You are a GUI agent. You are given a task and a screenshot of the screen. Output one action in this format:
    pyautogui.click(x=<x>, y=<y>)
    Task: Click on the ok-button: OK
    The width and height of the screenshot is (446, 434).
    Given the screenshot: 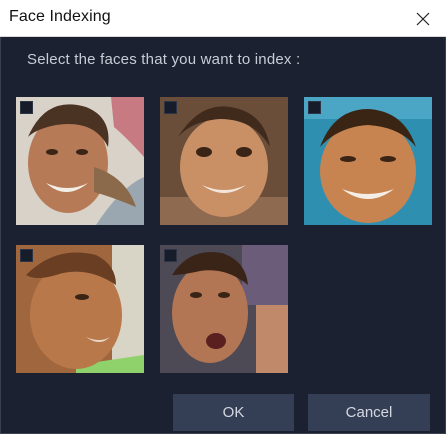 What is the action you would take?
    pyautogui.click(x=233, y=412)
    